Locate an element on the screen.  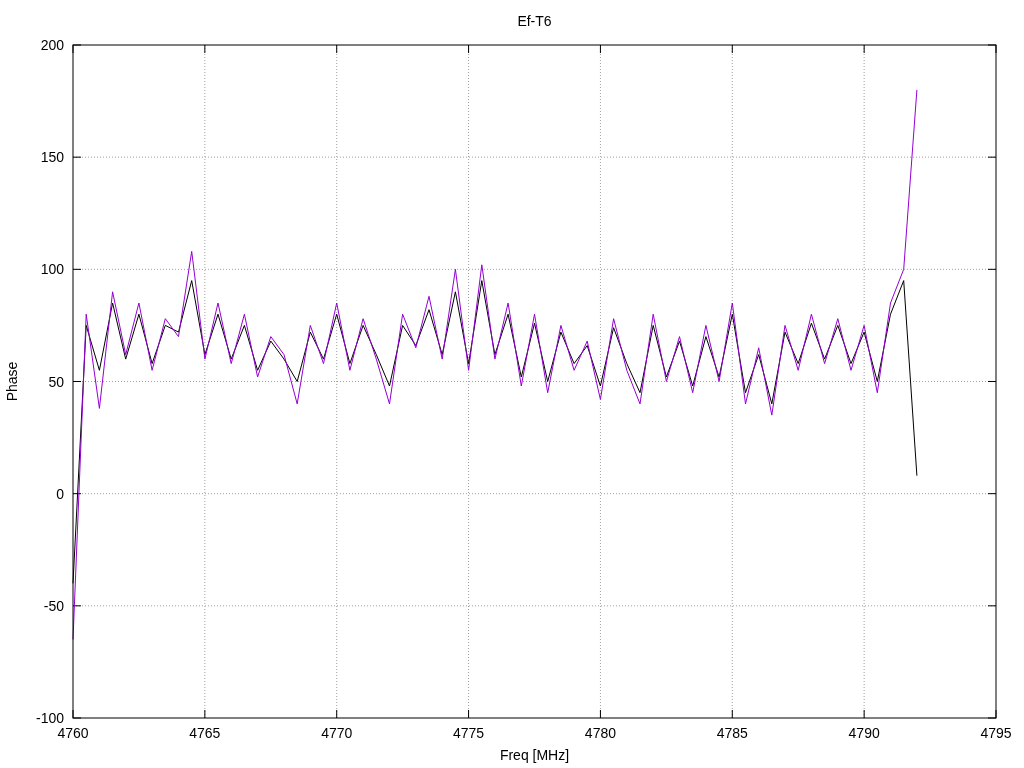
y-tick-label: -100 is located at coordinates (49, 718).